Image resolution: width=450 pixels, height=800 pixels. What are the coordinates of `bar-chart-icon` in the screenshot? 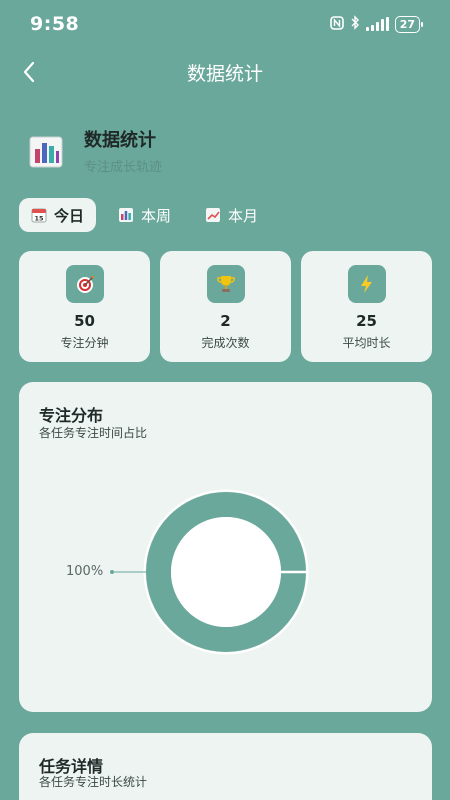 It's located at (126, 215).